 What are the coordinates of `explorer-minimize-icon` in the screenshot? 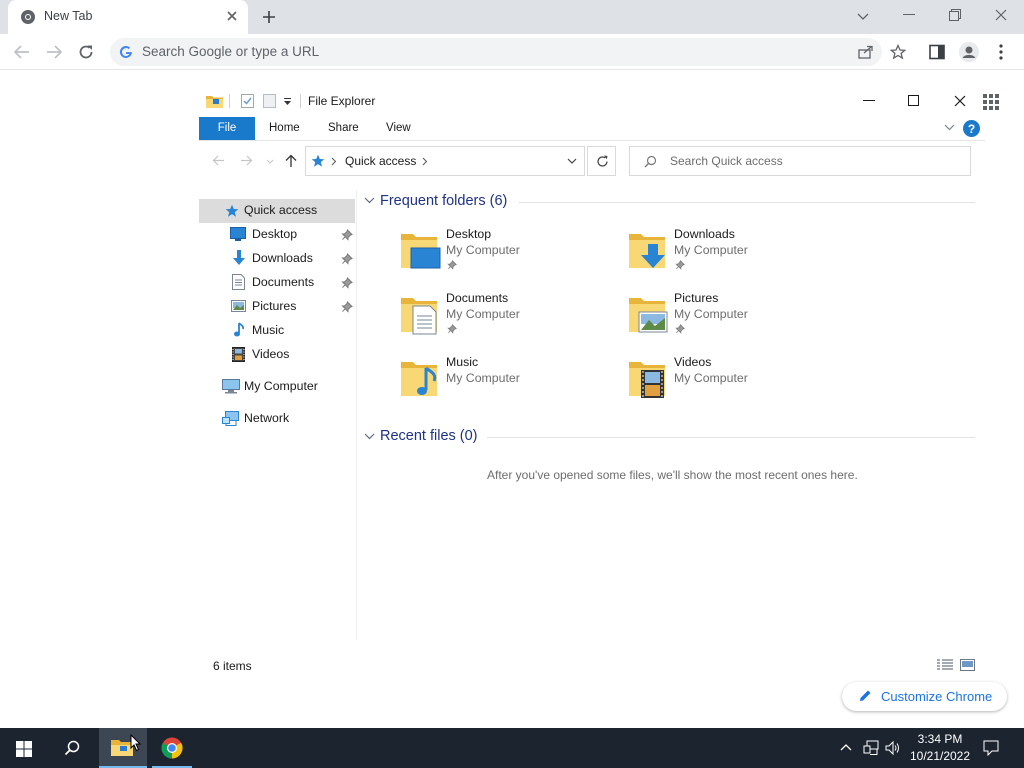 It's located at (869, 101).